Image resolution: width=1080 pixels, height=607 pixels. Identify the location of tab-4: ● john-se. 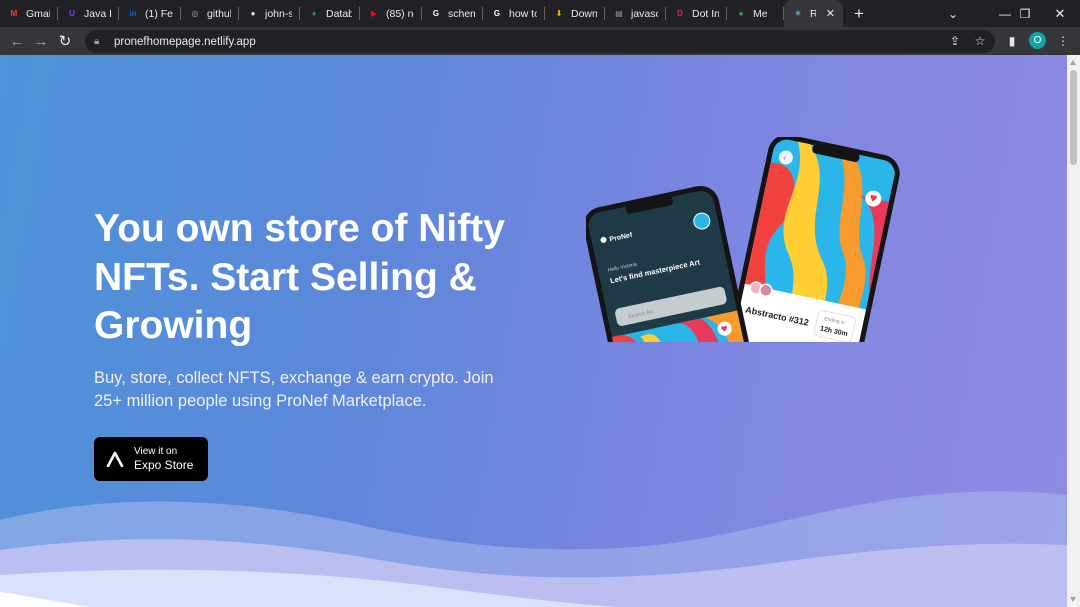
(269, 13).